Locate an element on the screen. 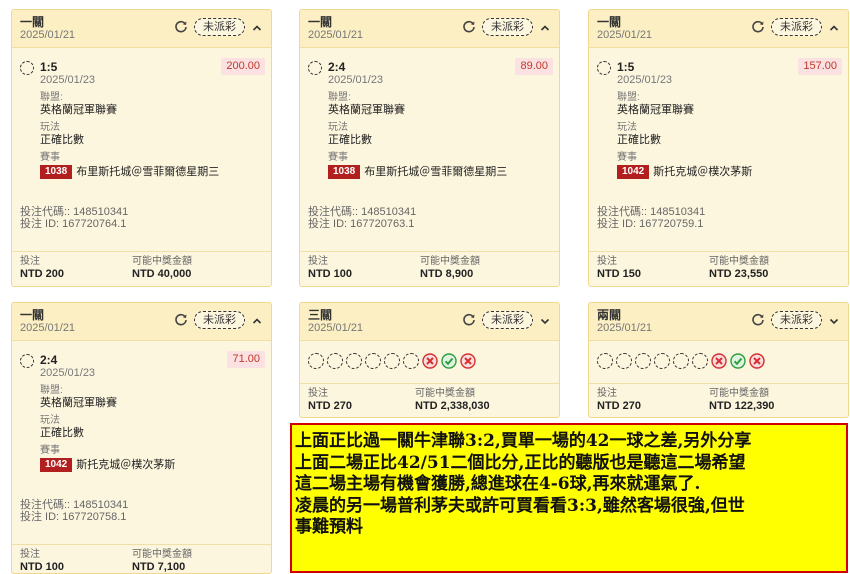  payout-value: NTD 7,100 is located at coordinates (159, 567).